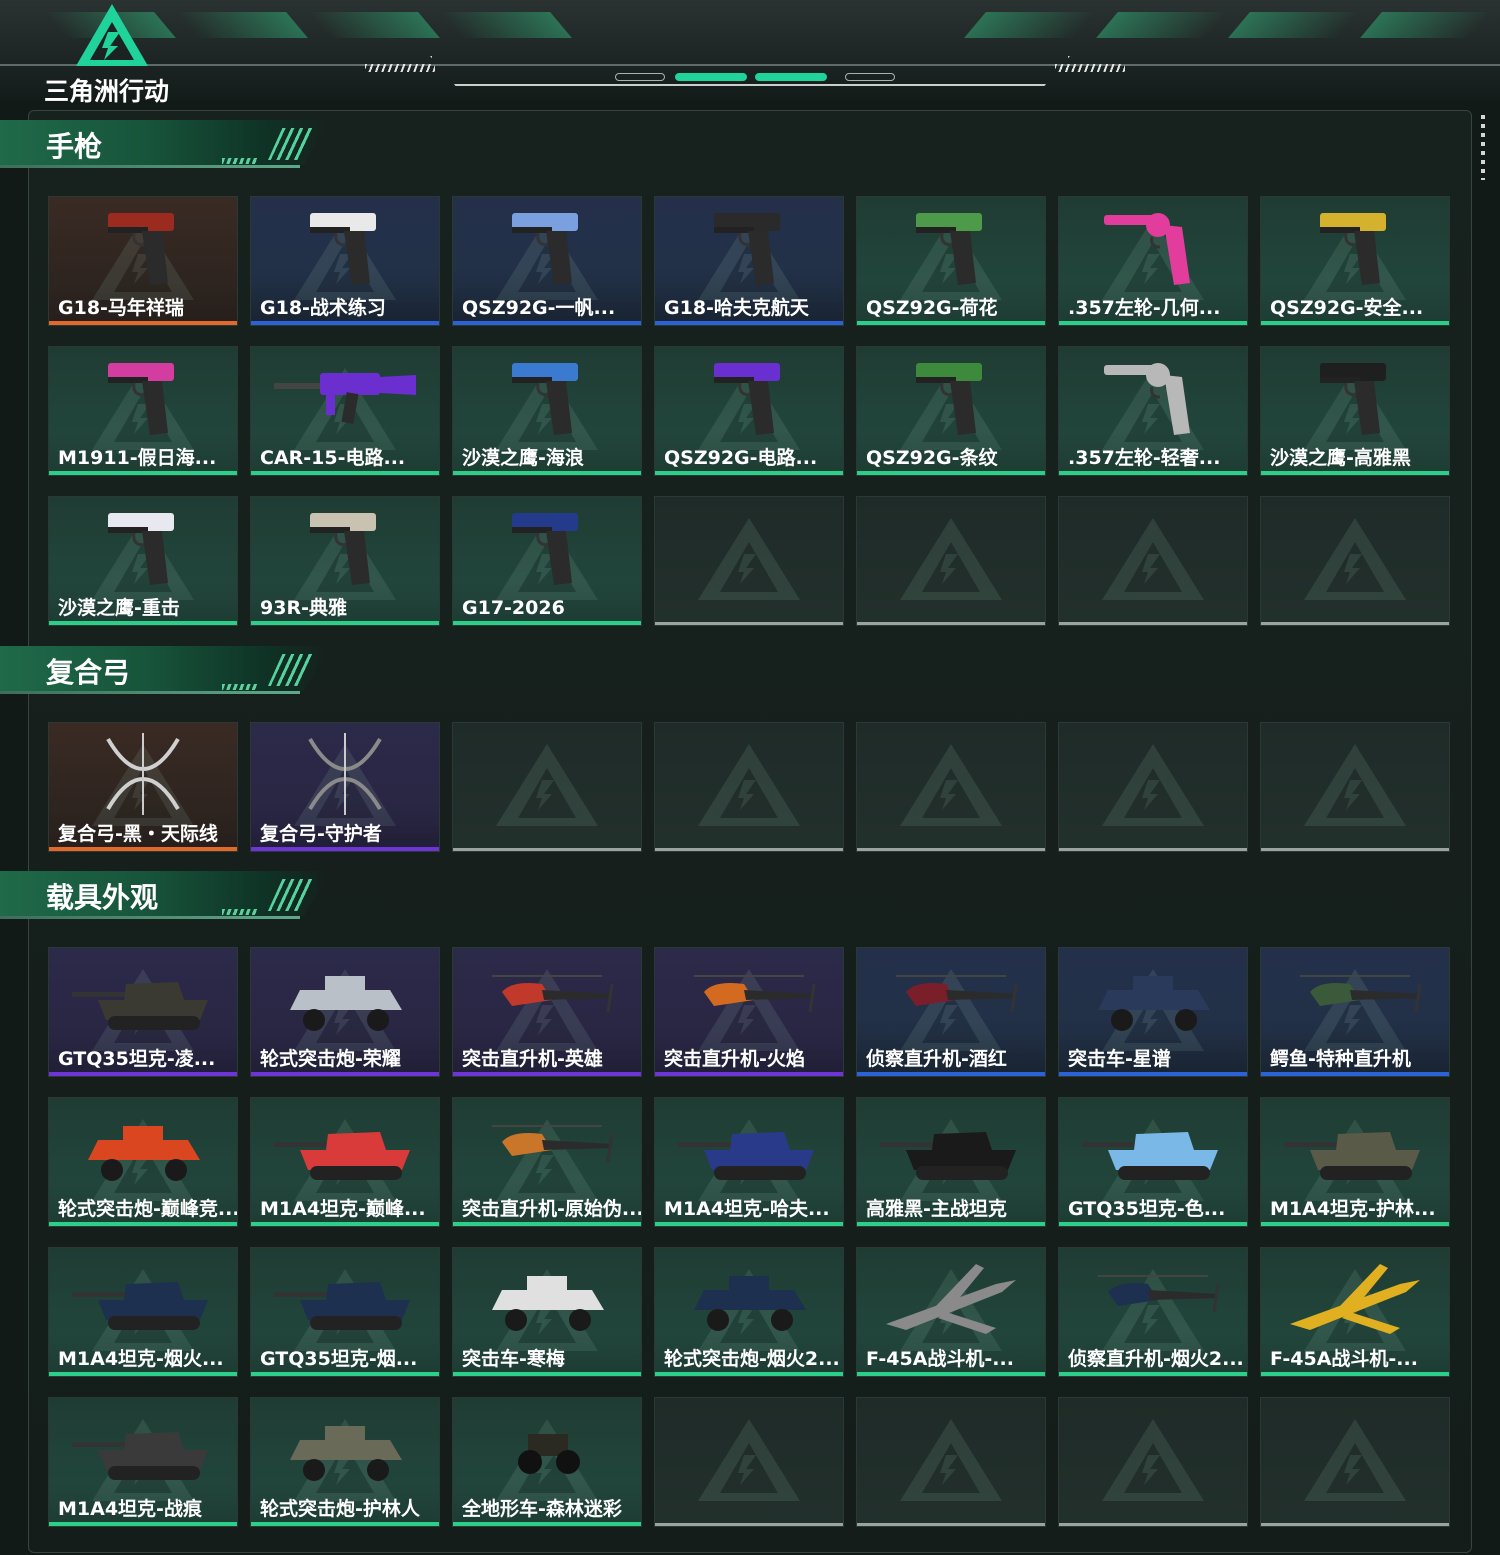 The width and height of the screenshot is (1500, 1555). What do you see at coordinates (951, 411) in the screenshot?
I see `item-card: QSZ92G-条纹` at bounding box center [951, 411].